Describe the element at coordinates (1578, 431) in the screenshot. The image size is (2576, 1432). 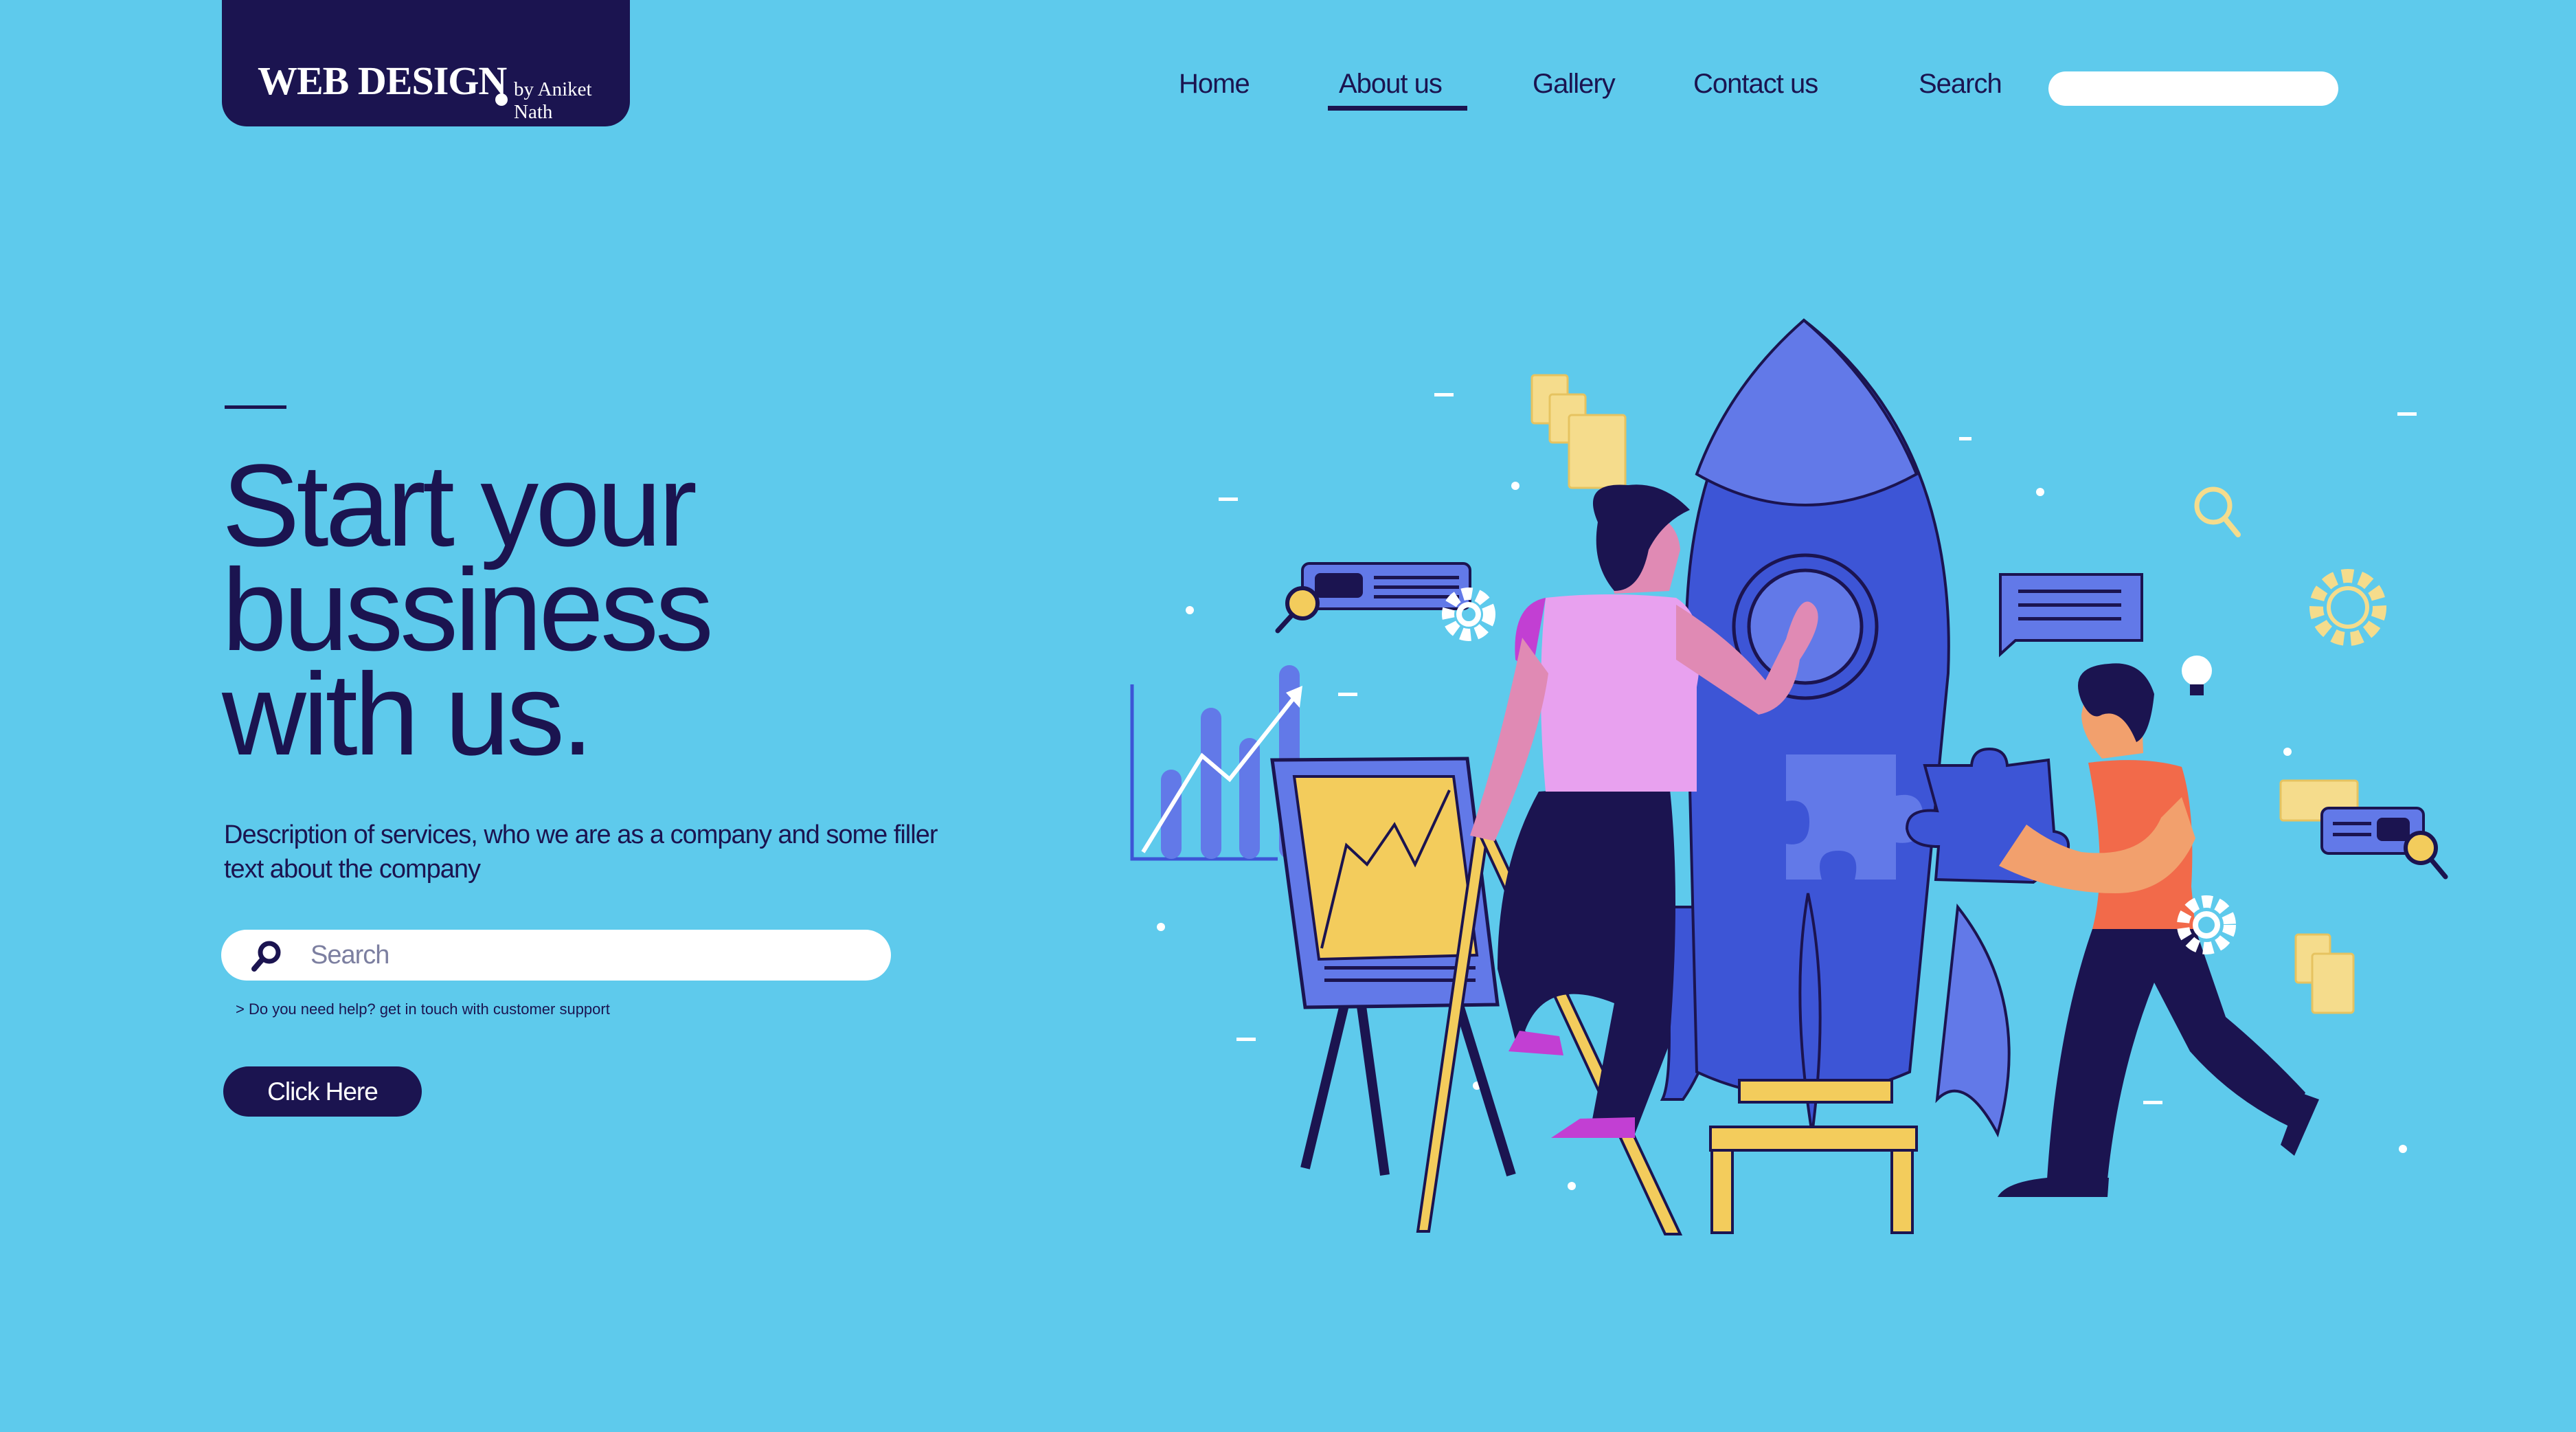
I see `document-icon` at that location.